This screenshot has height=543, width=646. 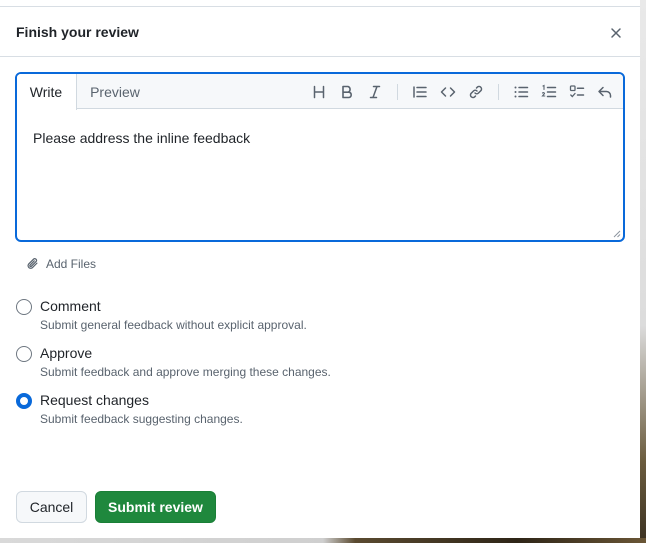 I want to click on comment-radio, so click(x=24, y=307).